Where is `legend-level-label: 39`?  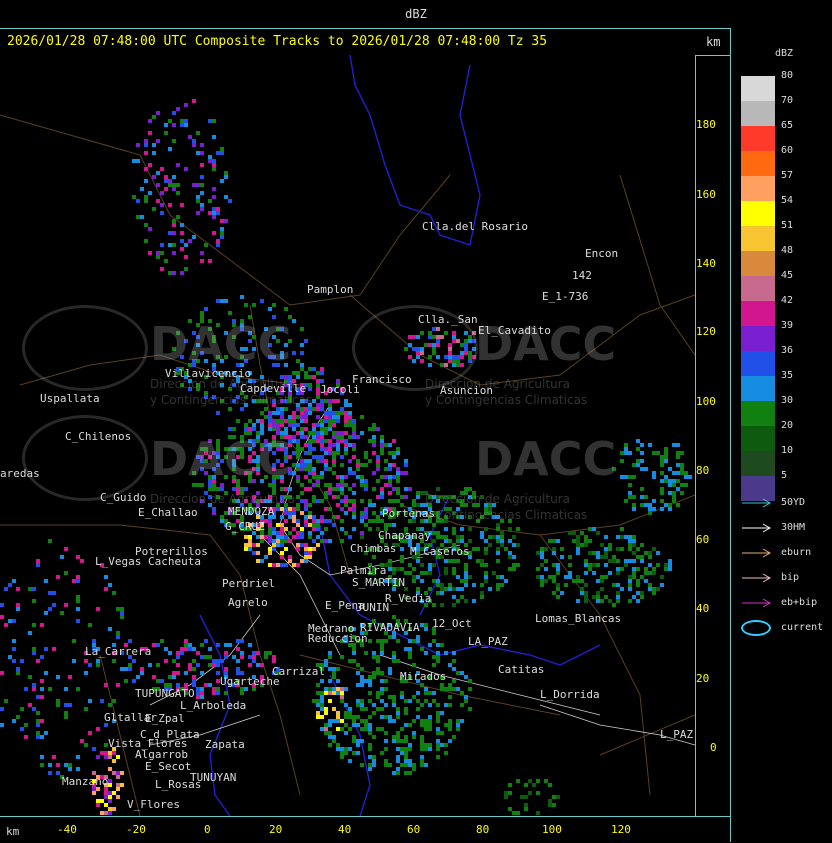
legend-level-label: 39 is located at coordinates (787, 325).